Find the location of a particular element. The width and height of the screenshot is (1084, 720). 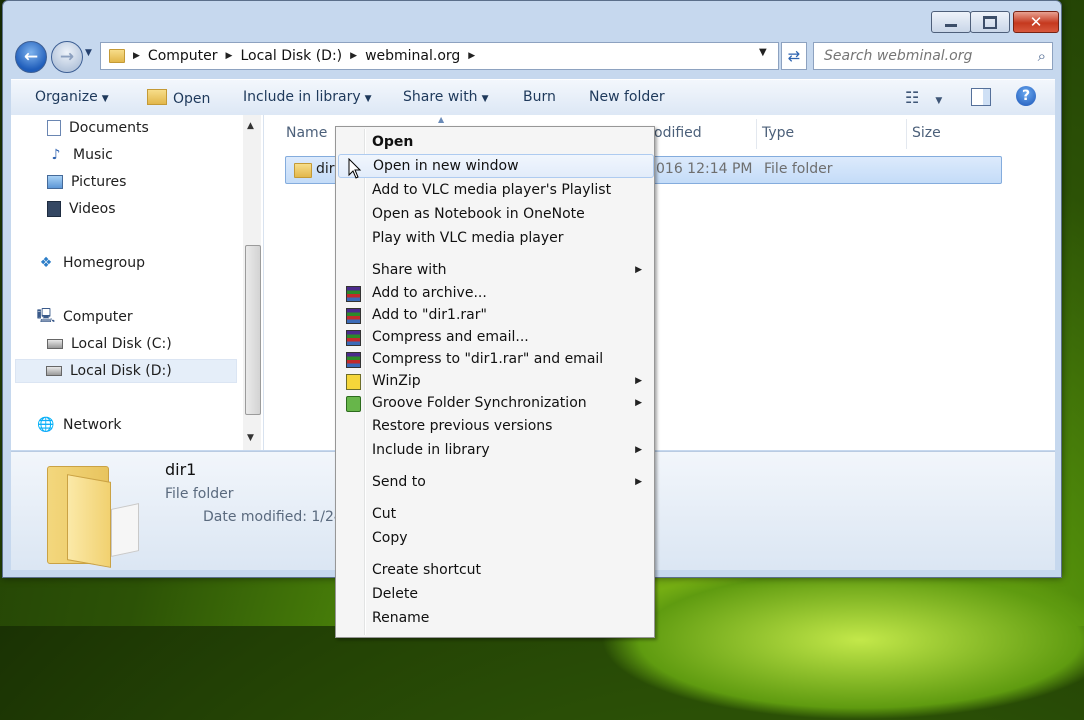

back-button: ← is located at coordinates (31, 57).